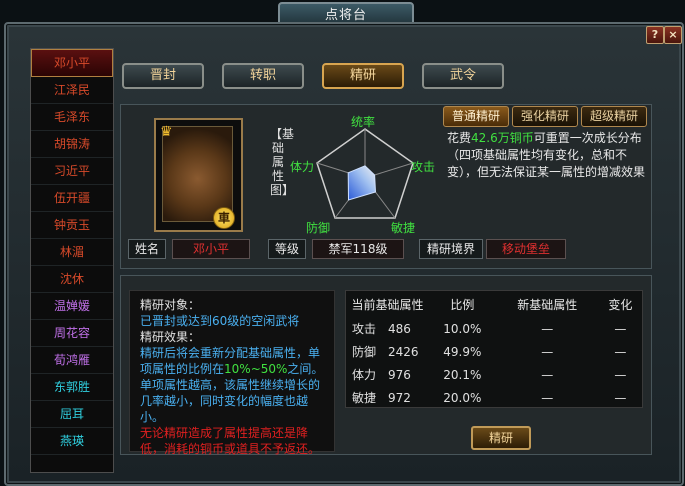 Image resolution: width=685 pixels, height=486 pixels. What do you see at coordinates (72, 252) in the screenshot?
I see `general-item: 林湄` at bounding box center [72, 252].